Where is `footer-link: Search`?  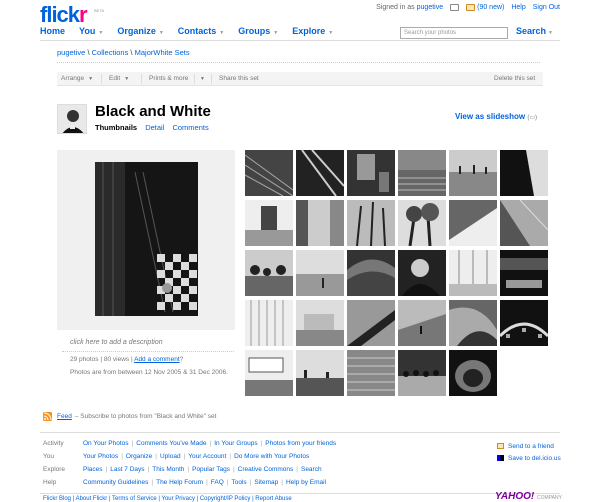 footer-link: Search is located at coordinates (311, 472).